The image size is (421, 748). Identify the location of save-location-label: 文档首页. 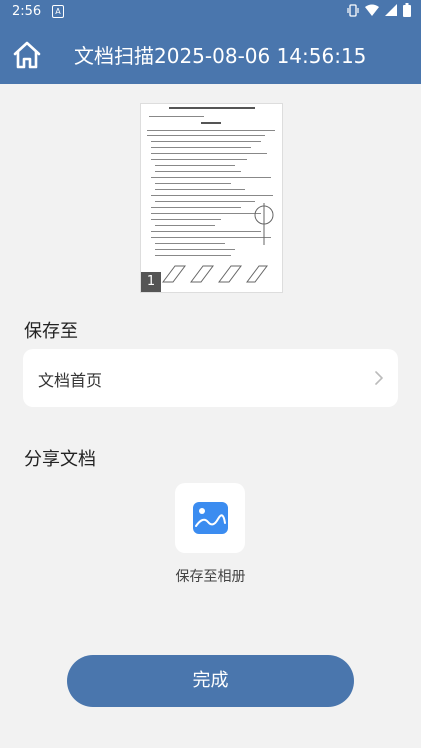
(70, 380).